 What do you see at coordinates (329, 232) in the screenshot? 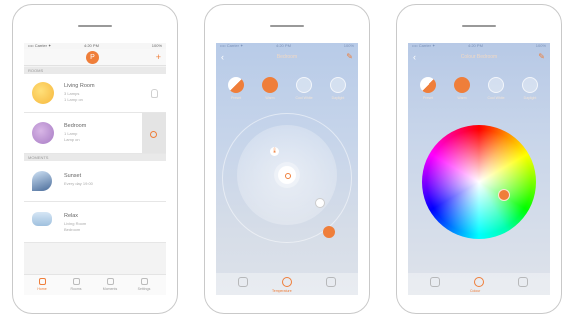
I see `brightness-handle` at bounding box center [329, 232].